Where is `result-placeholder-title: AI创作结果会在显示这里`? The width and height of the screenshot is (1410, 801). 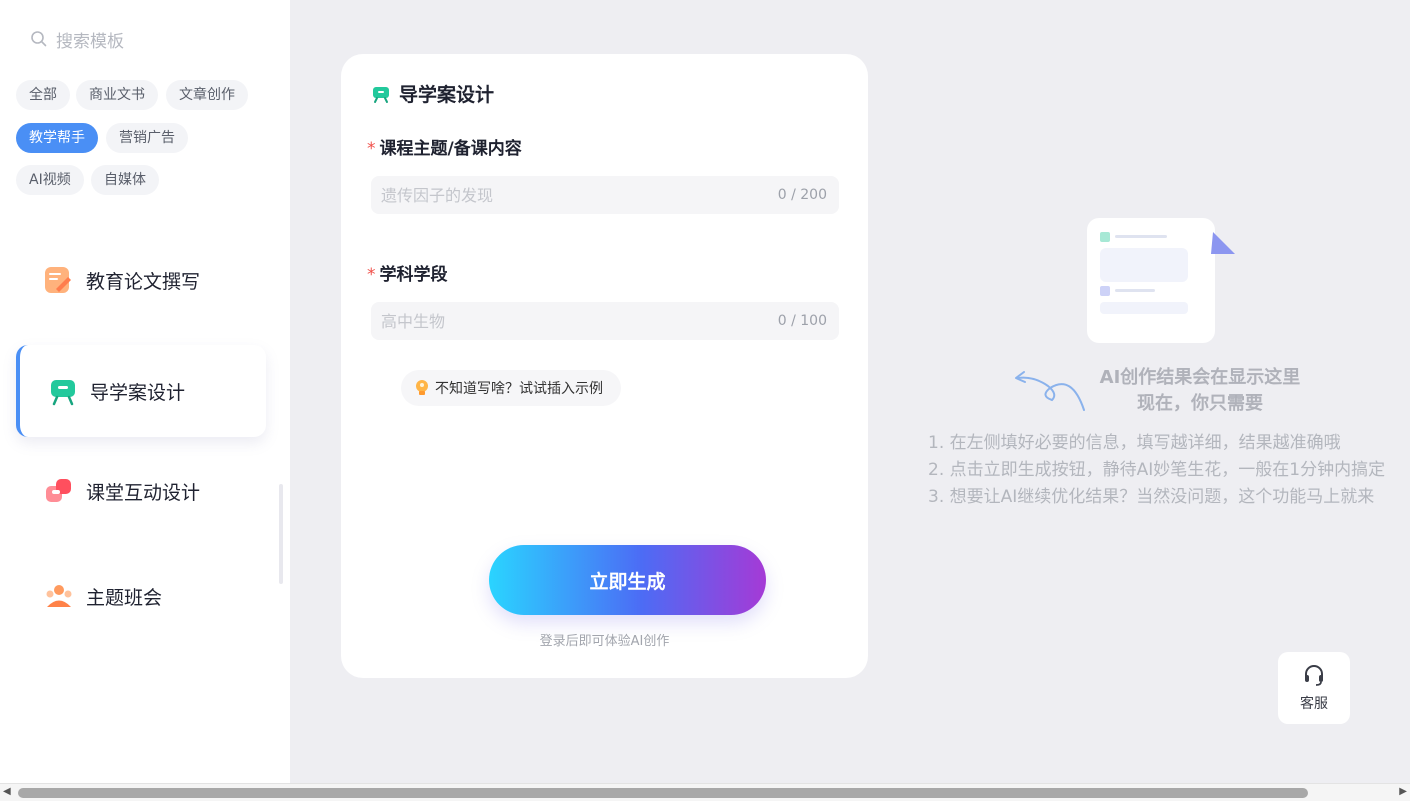 result-placeholder-title: AI创作结果会在显示这里 is located at coordinates (1200, 377).